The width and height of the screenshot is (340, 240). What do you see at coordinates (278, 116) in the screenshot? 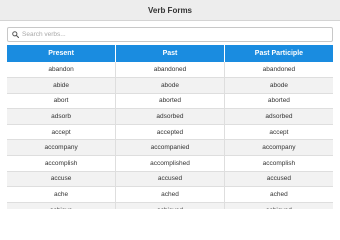
I see `cell-past-participle: adsorbed` at bounding box center [278, 116].